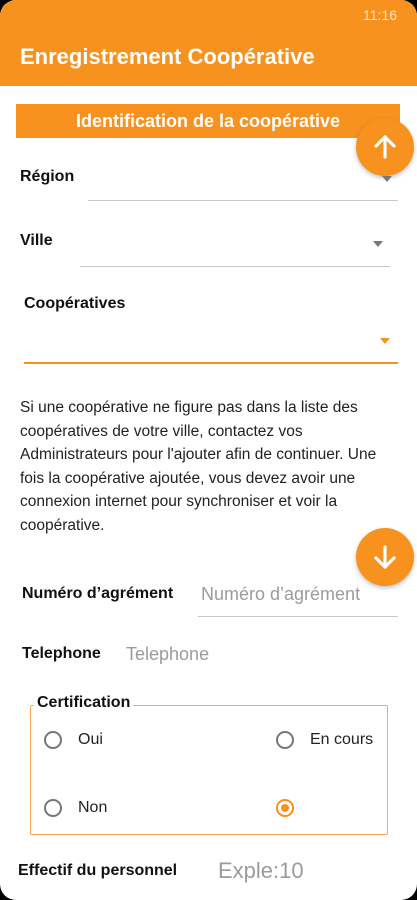  What do you see at coordinates (211, 342) in the screenshot?
I see `cooperatives-dropdown` at bounding box center [211, 342].